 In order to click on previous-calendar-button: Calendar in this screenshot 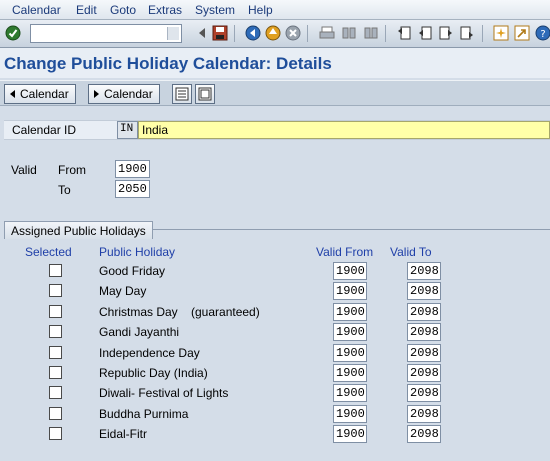, I will do `click(40, 94)`.